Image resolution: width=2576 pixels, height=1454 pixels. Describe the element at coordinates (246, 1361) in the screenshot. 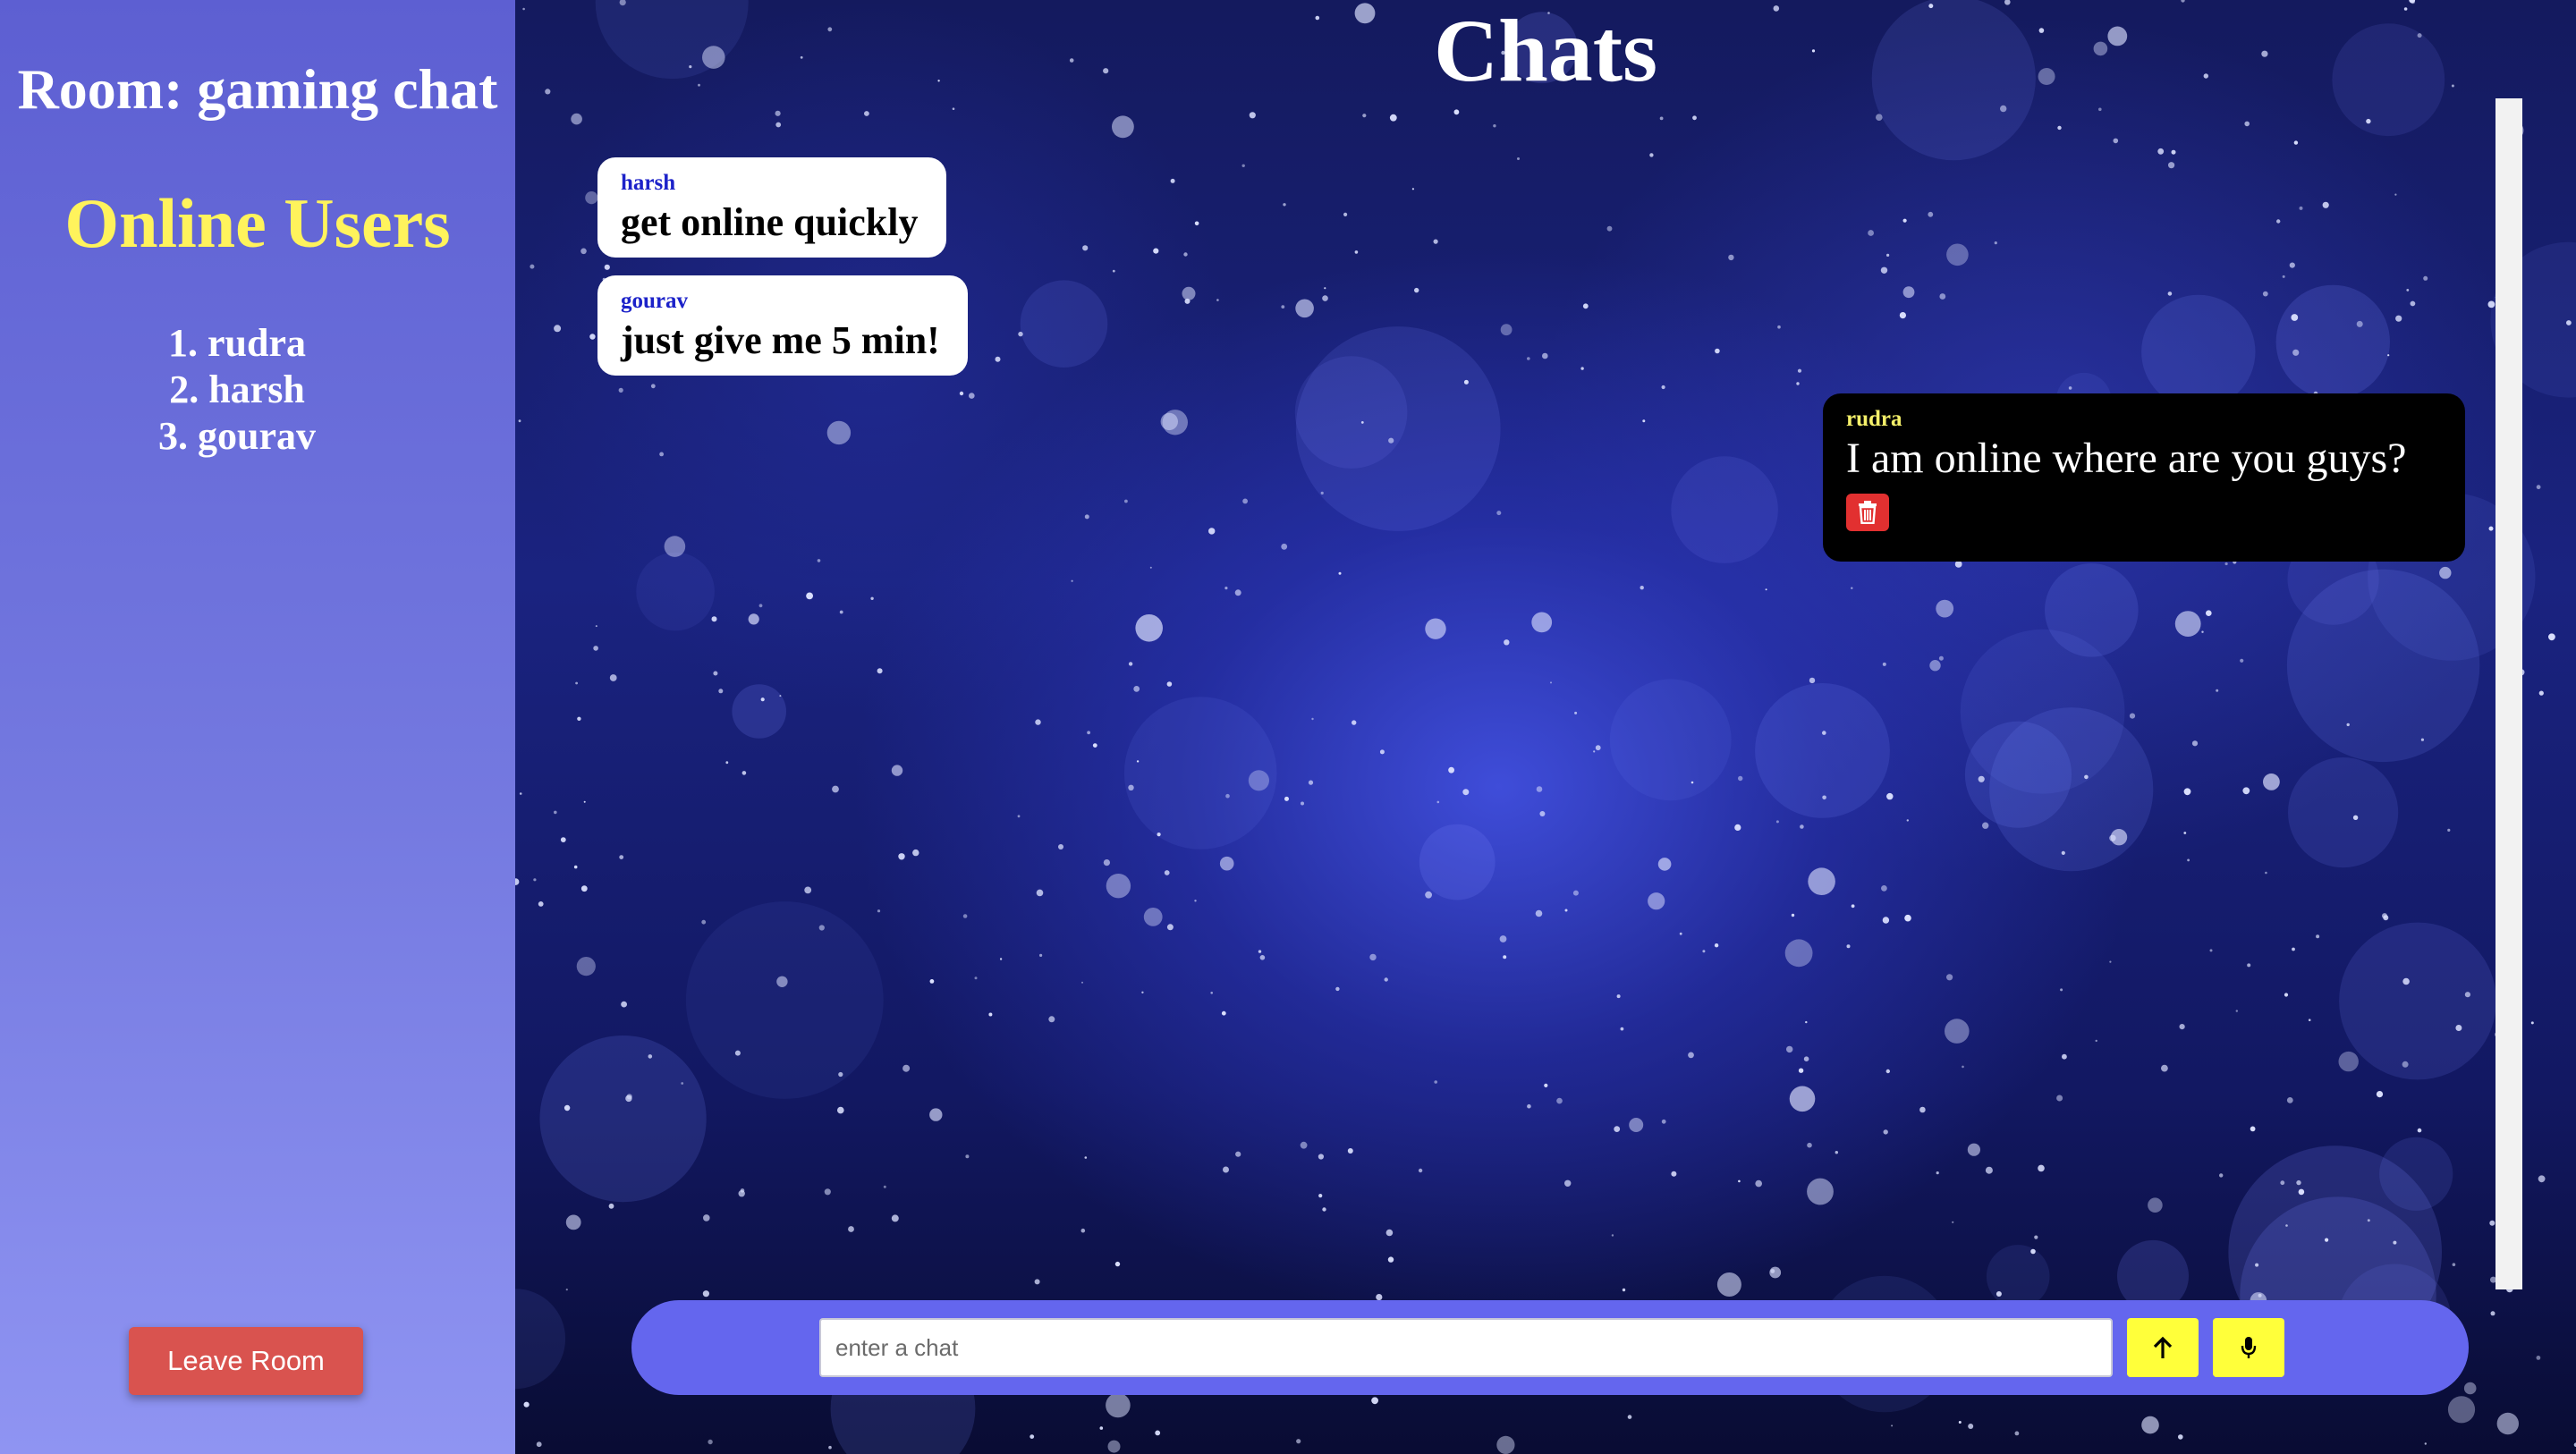

I see `leave-room-button: Leave Room` at that location.